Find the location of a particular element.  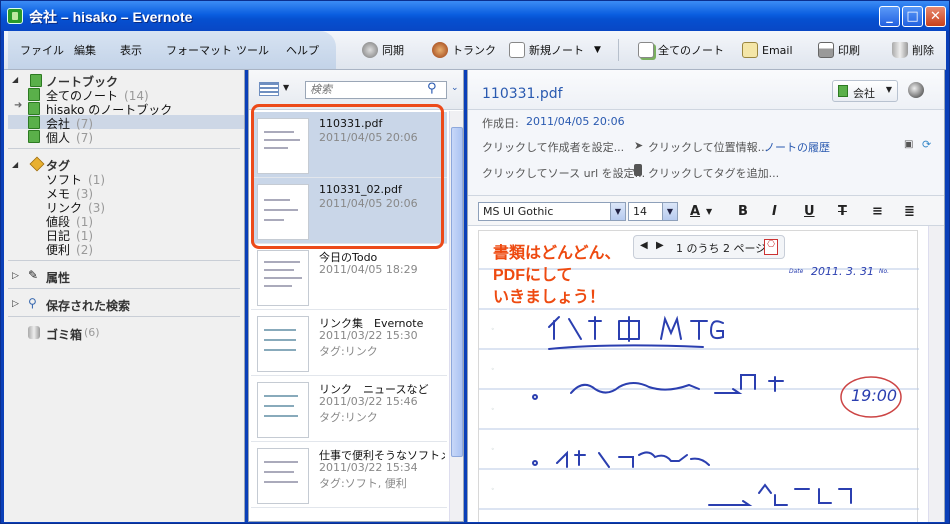

annotation-text: 書類はどんどん、 PDFにして いきましょう！ is located at coordinates (557, 276).